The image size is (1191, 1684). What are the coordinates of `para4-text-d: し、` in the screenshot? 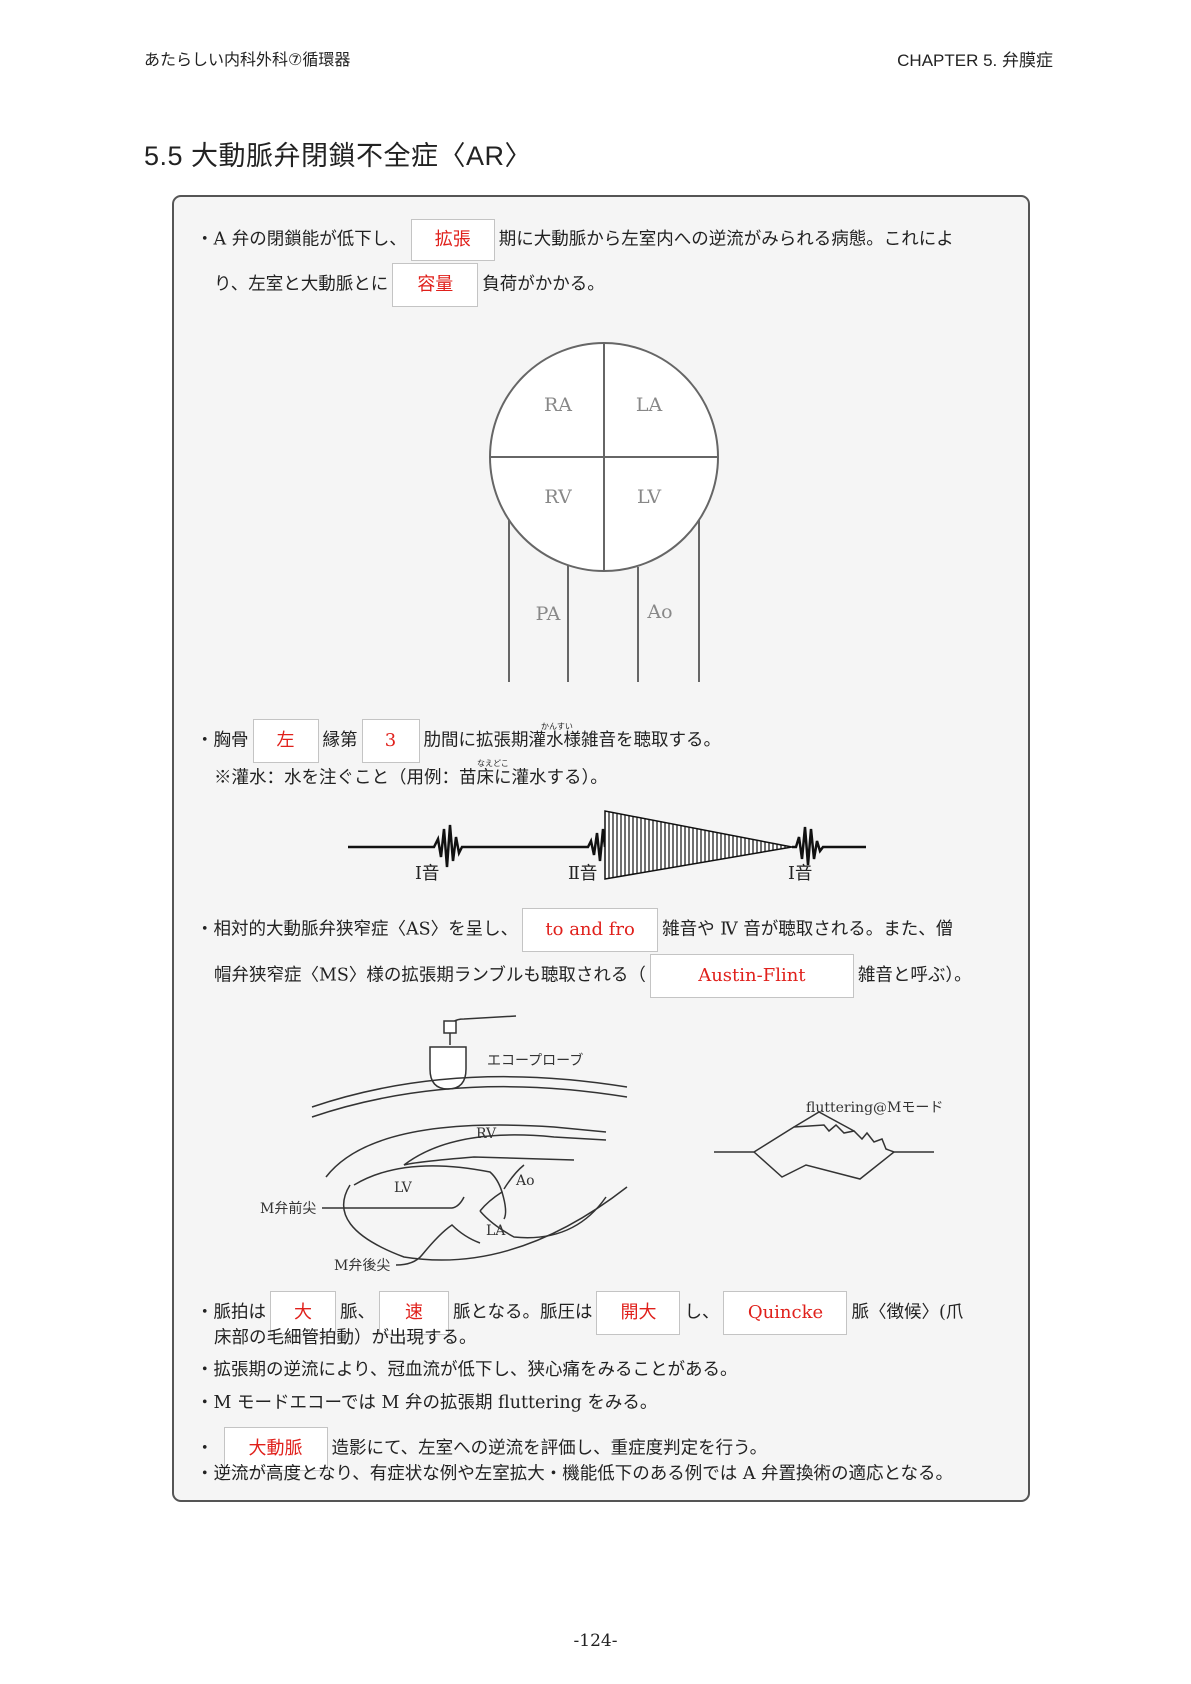 It's located at (702, 1312).